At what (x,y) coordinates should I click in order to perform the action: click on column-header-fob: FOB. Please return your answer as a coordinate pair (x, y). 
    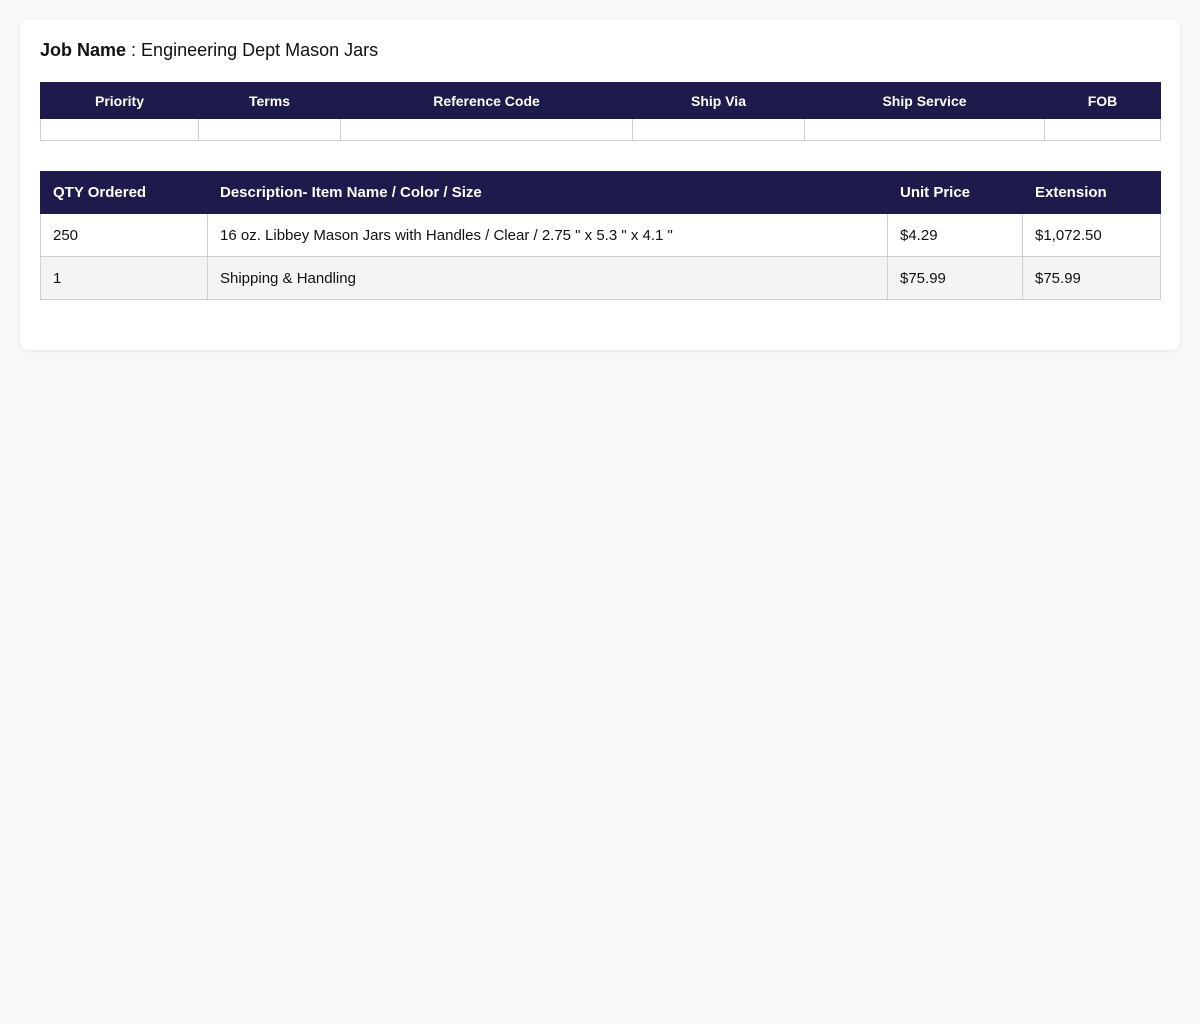
    Looking at the image, I should click on (1102, 100).